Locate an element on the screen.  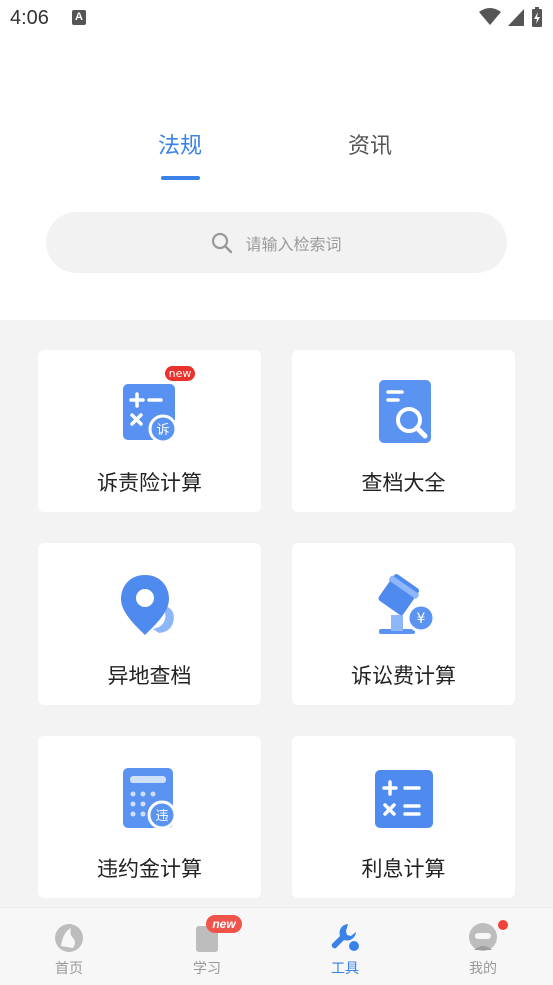
tool-card-interest: 利息计算 is located at coordinates (403, 817).